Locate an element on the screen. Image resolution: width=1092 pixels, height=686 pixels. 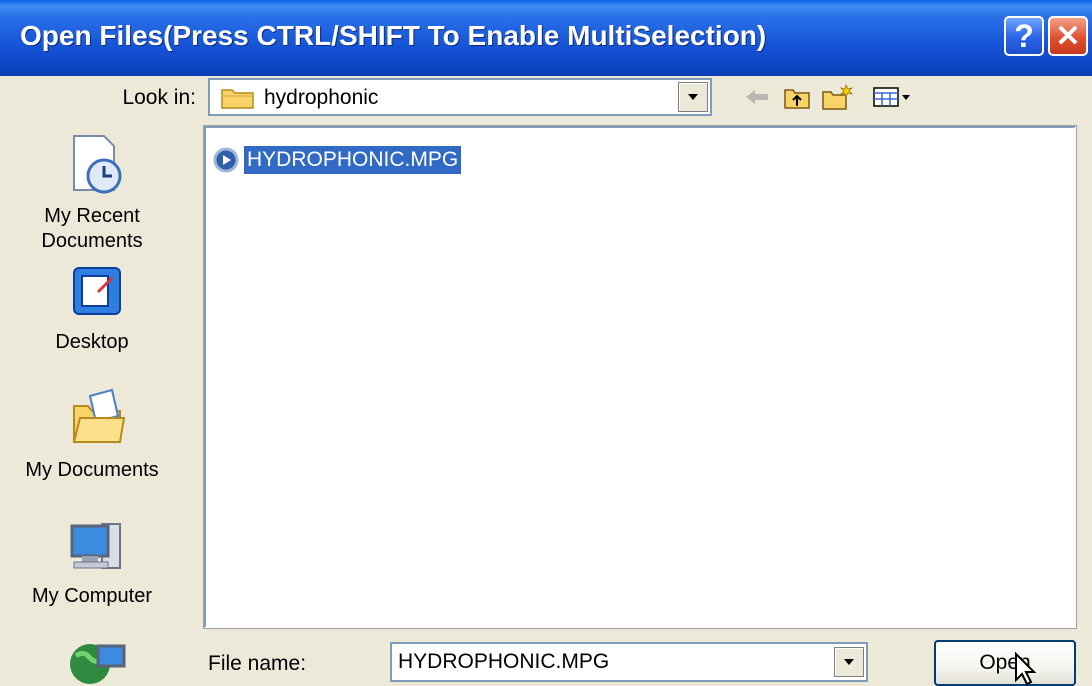
file-name-dropdown-button is located at coordinates (849, 662).